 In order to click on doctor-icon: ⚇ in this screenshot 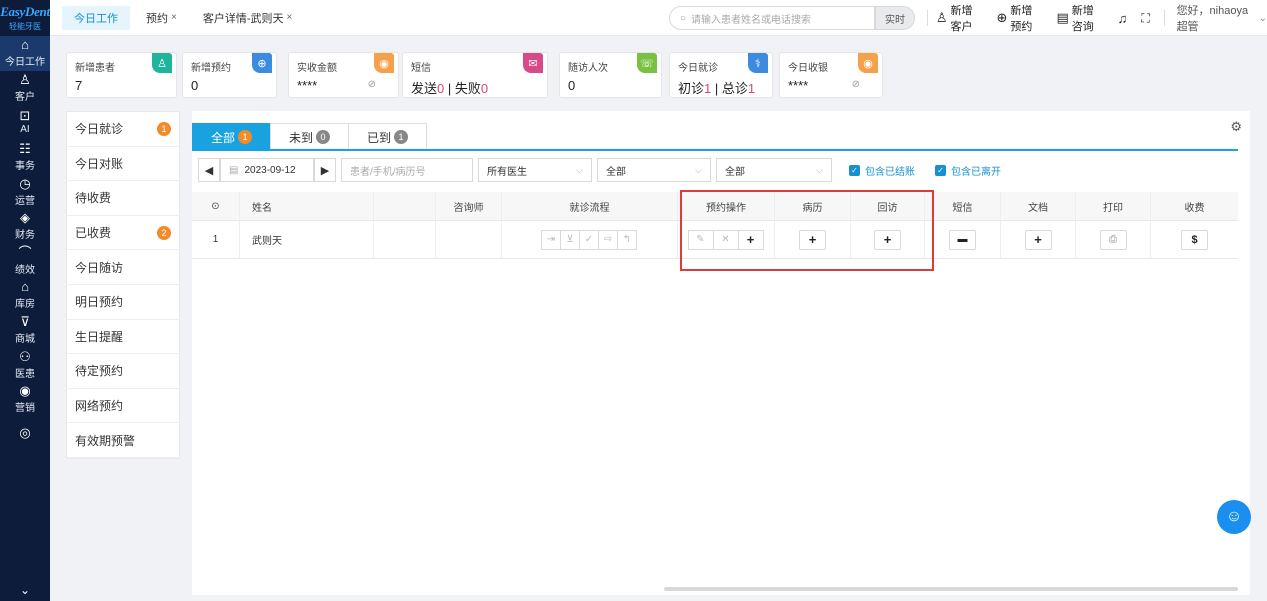, I will do `click(25, 356)`.